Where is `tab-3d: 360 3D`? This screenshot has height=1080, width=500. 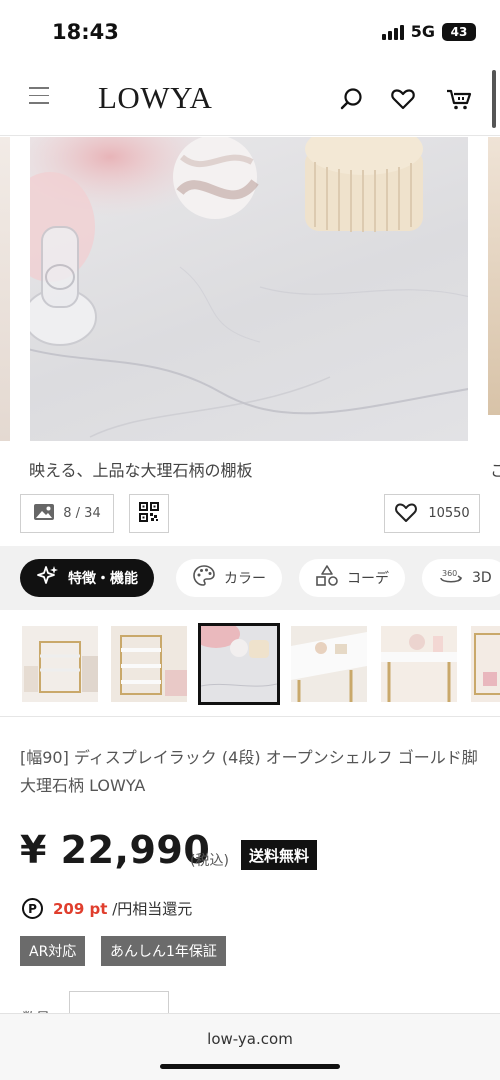
tab-3d: 360 3D is located at coordinates (461, 578).